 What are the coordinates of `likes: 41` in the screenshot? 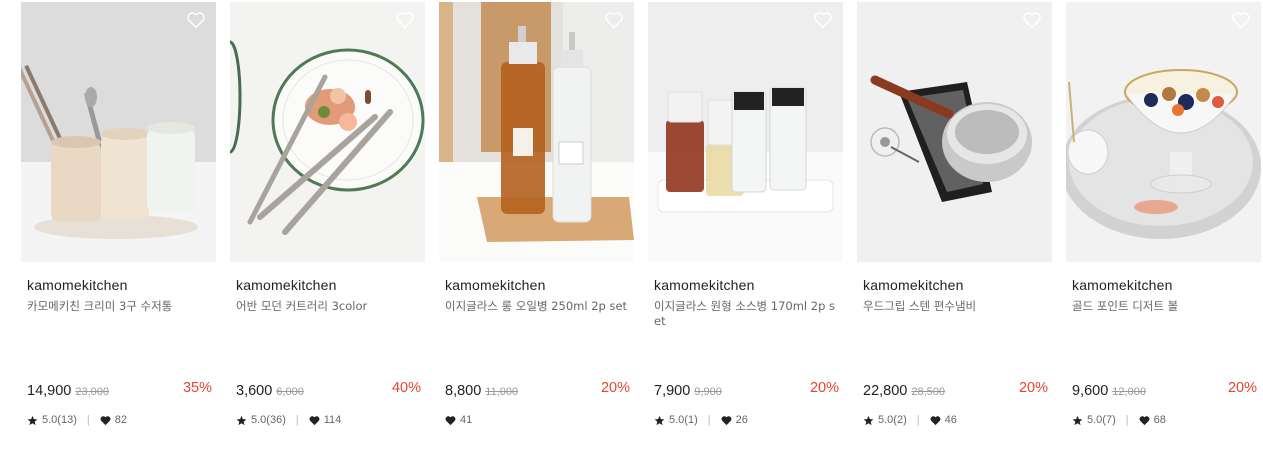 It's located at (458, 420).